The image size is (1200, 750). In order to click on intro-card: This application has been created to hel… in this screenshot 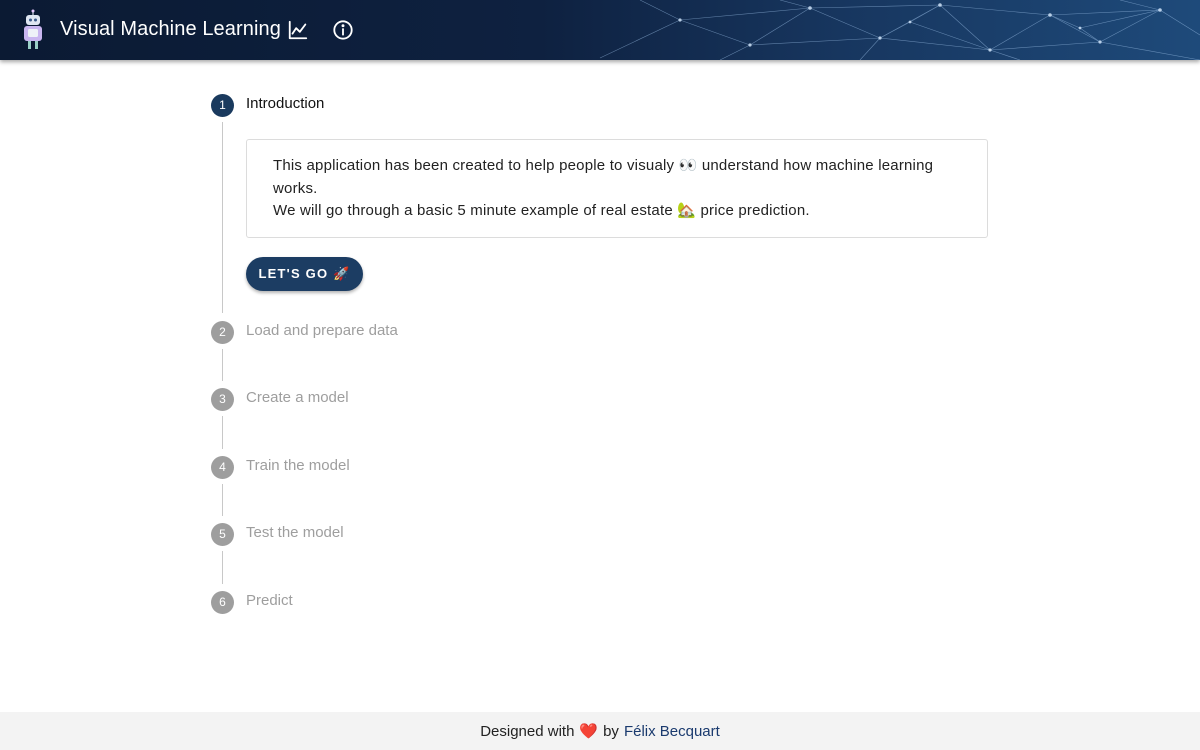, I will do `click(617, 188)`.